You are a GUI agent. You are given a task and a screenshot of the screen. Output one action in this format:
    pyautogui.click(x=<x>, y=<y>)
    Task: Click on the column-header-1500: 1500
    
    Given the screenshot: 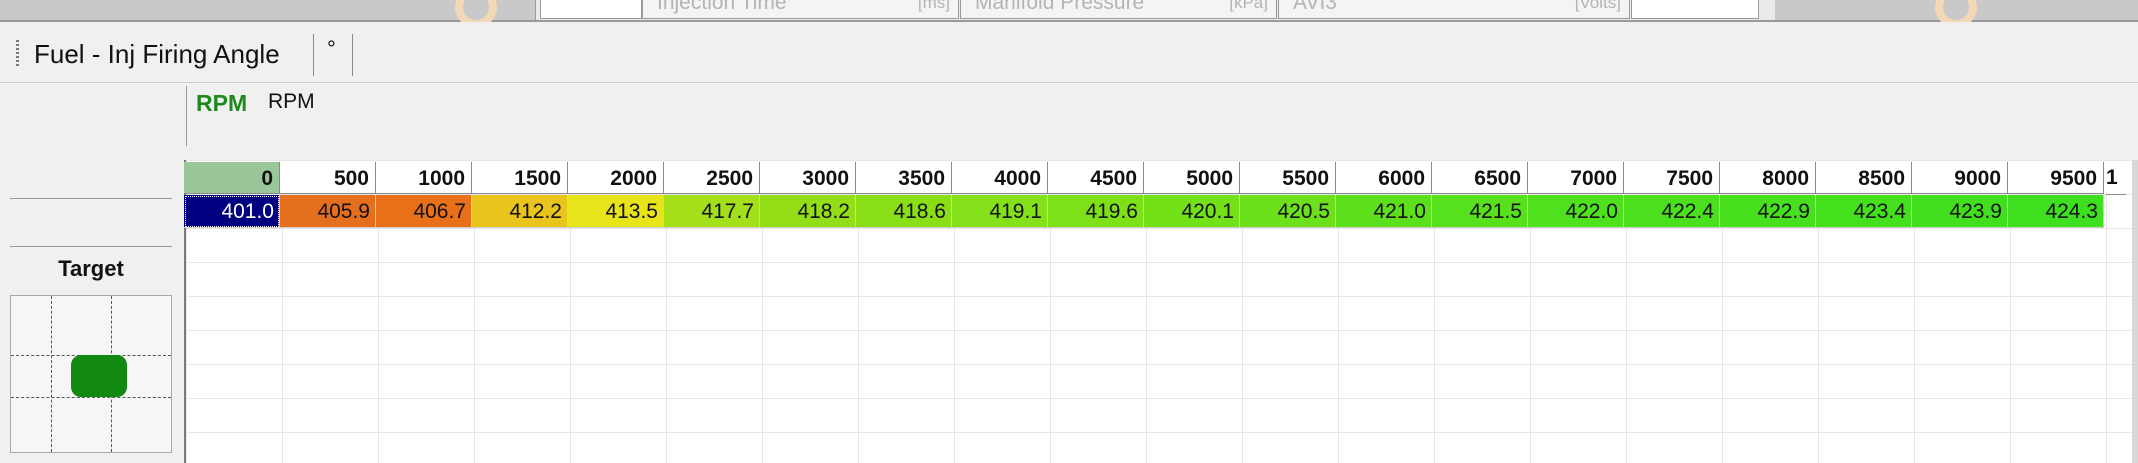 What is the action you would take?
    pyautogui.click(x=520, y=178)
    